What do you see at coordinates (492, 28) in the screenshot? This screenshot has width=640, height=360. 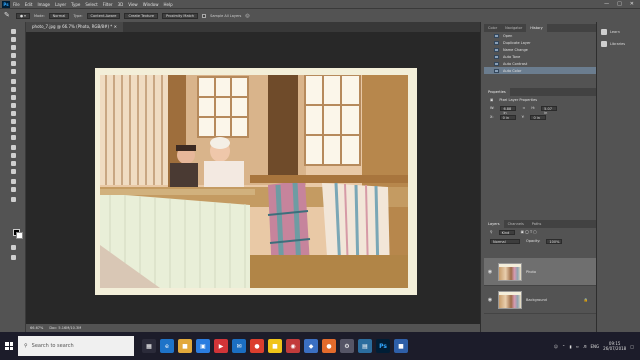 I see `tab-color: Color` at bounding box center [492, 28].